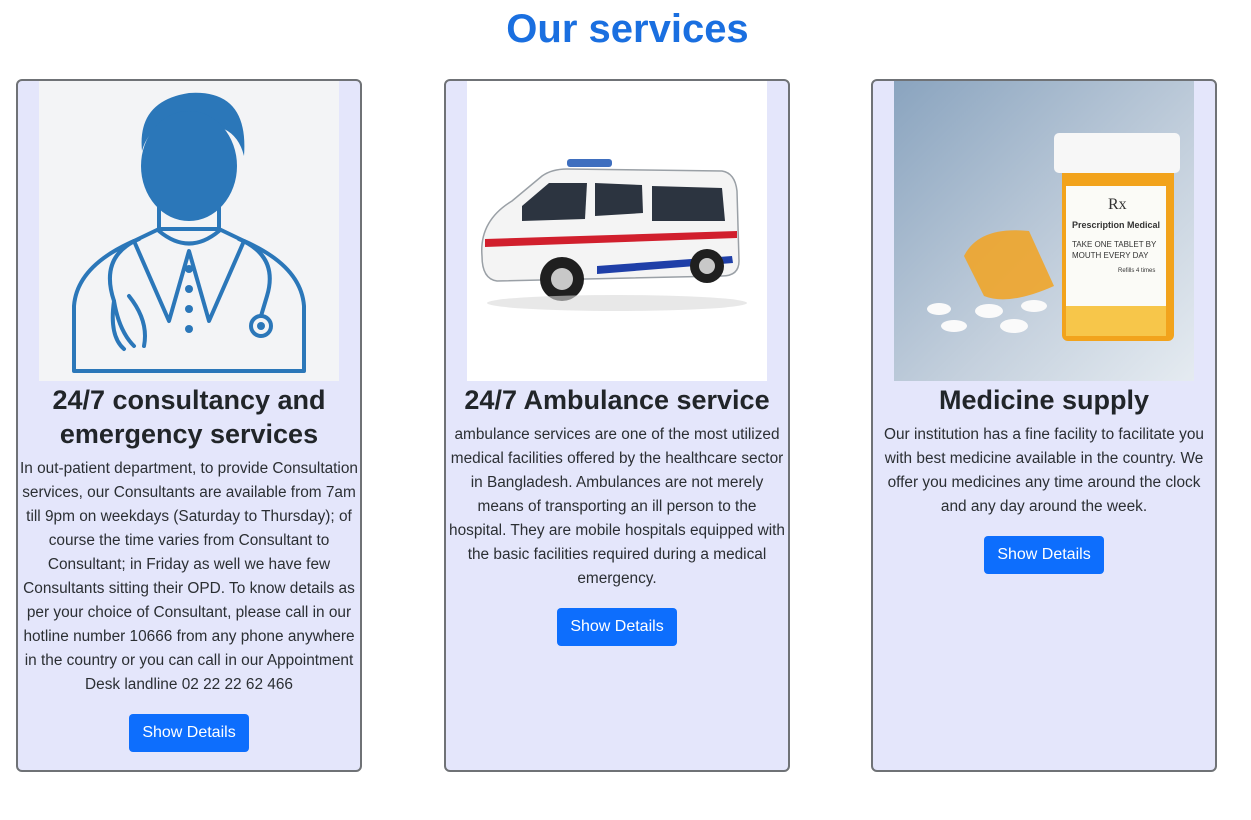 Image resolution: width=1251 pixels, height=820 pixels. Describe the element at coordinates (1117, 204) in the screenshot. I see `rx-label: Rx` at that location.